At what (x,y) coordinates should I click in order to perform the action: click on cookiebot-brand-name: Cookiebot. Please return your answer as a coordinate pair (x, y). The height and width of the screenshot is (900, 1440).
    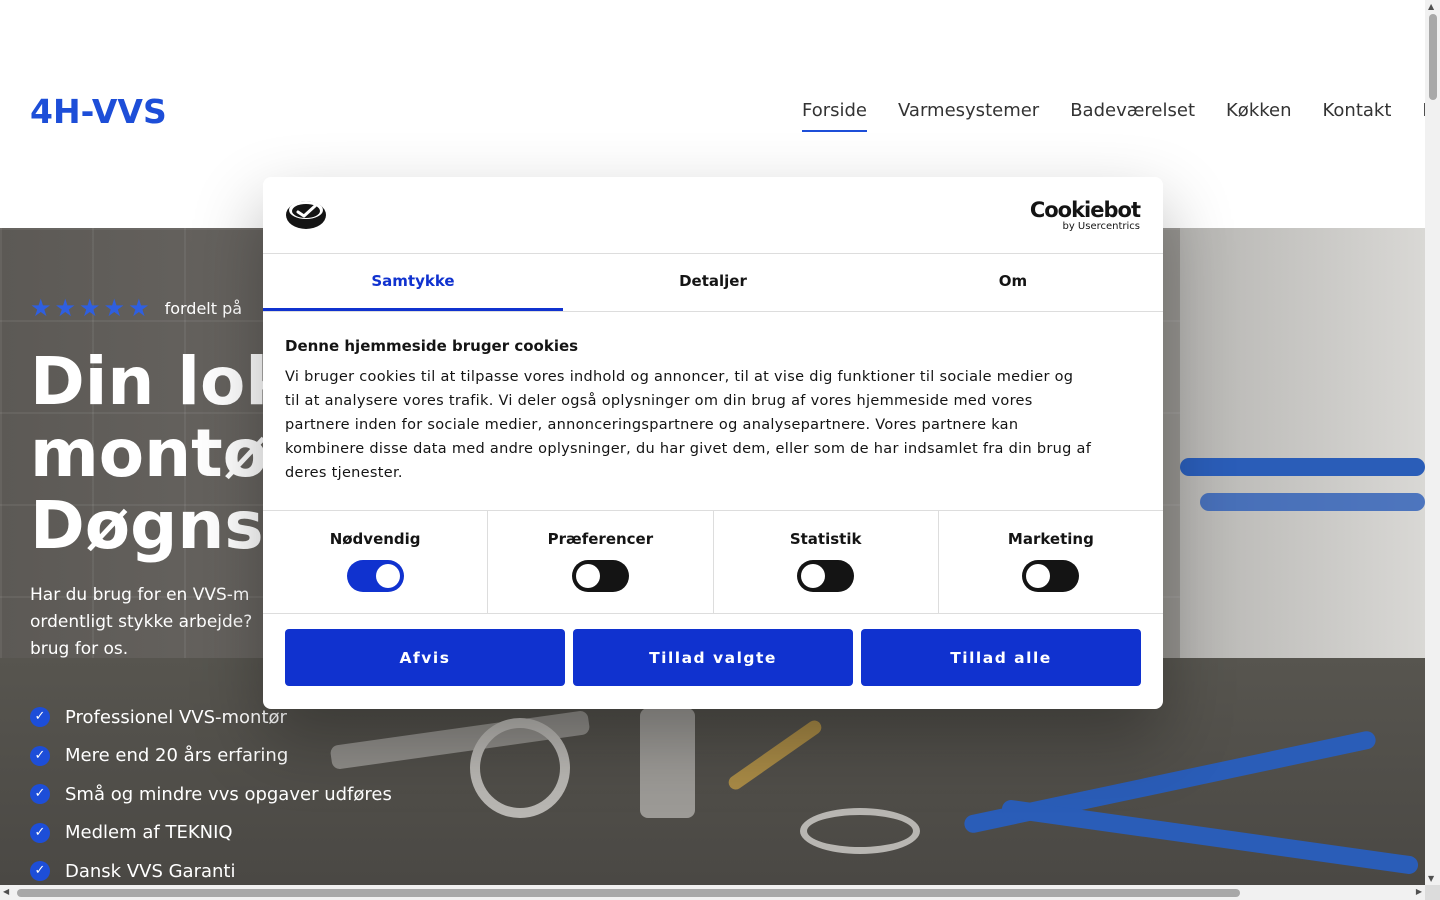
    Looking at the image, I should click on (1085, 210).